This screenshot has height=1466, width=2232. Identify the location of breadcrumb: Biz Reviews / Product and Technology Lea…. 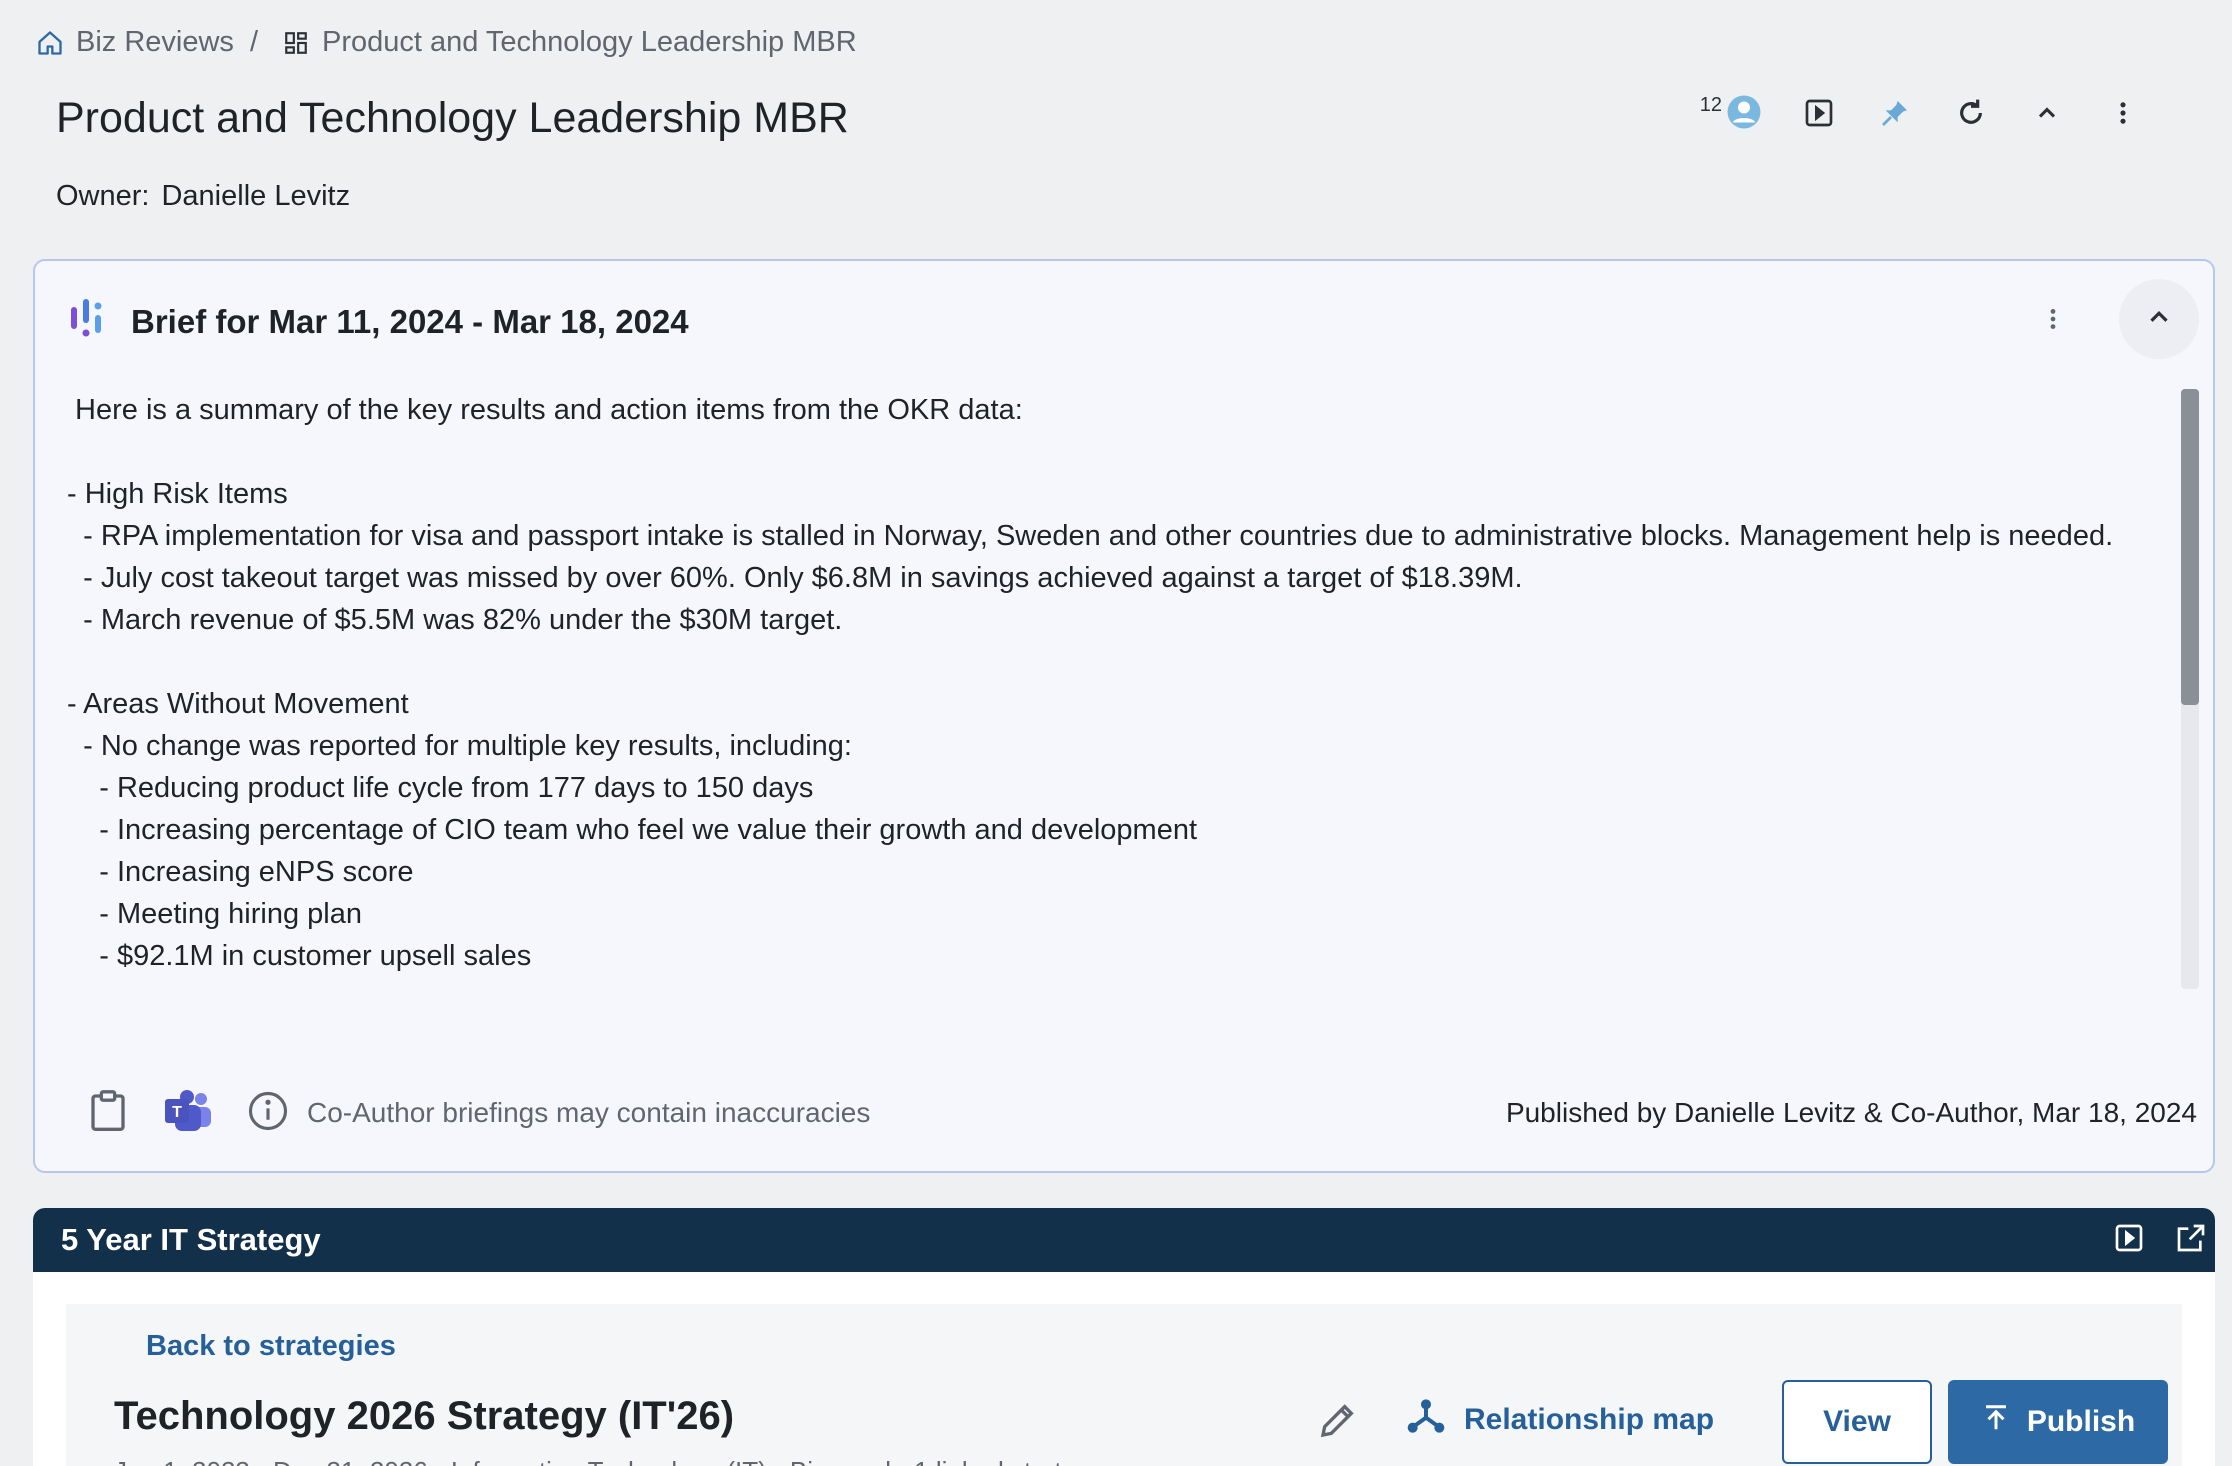
(445, 42).